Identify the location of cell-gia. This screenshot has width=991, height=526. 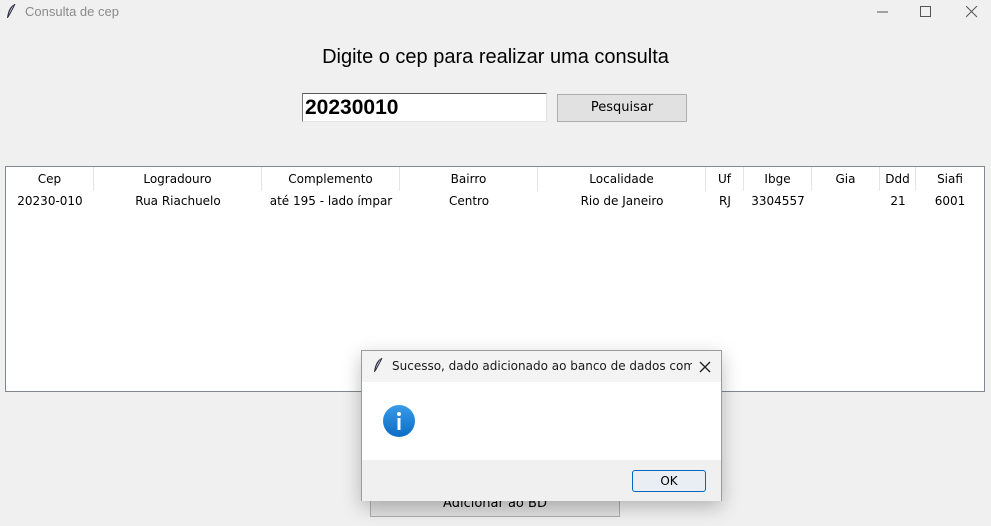
(846, 201).